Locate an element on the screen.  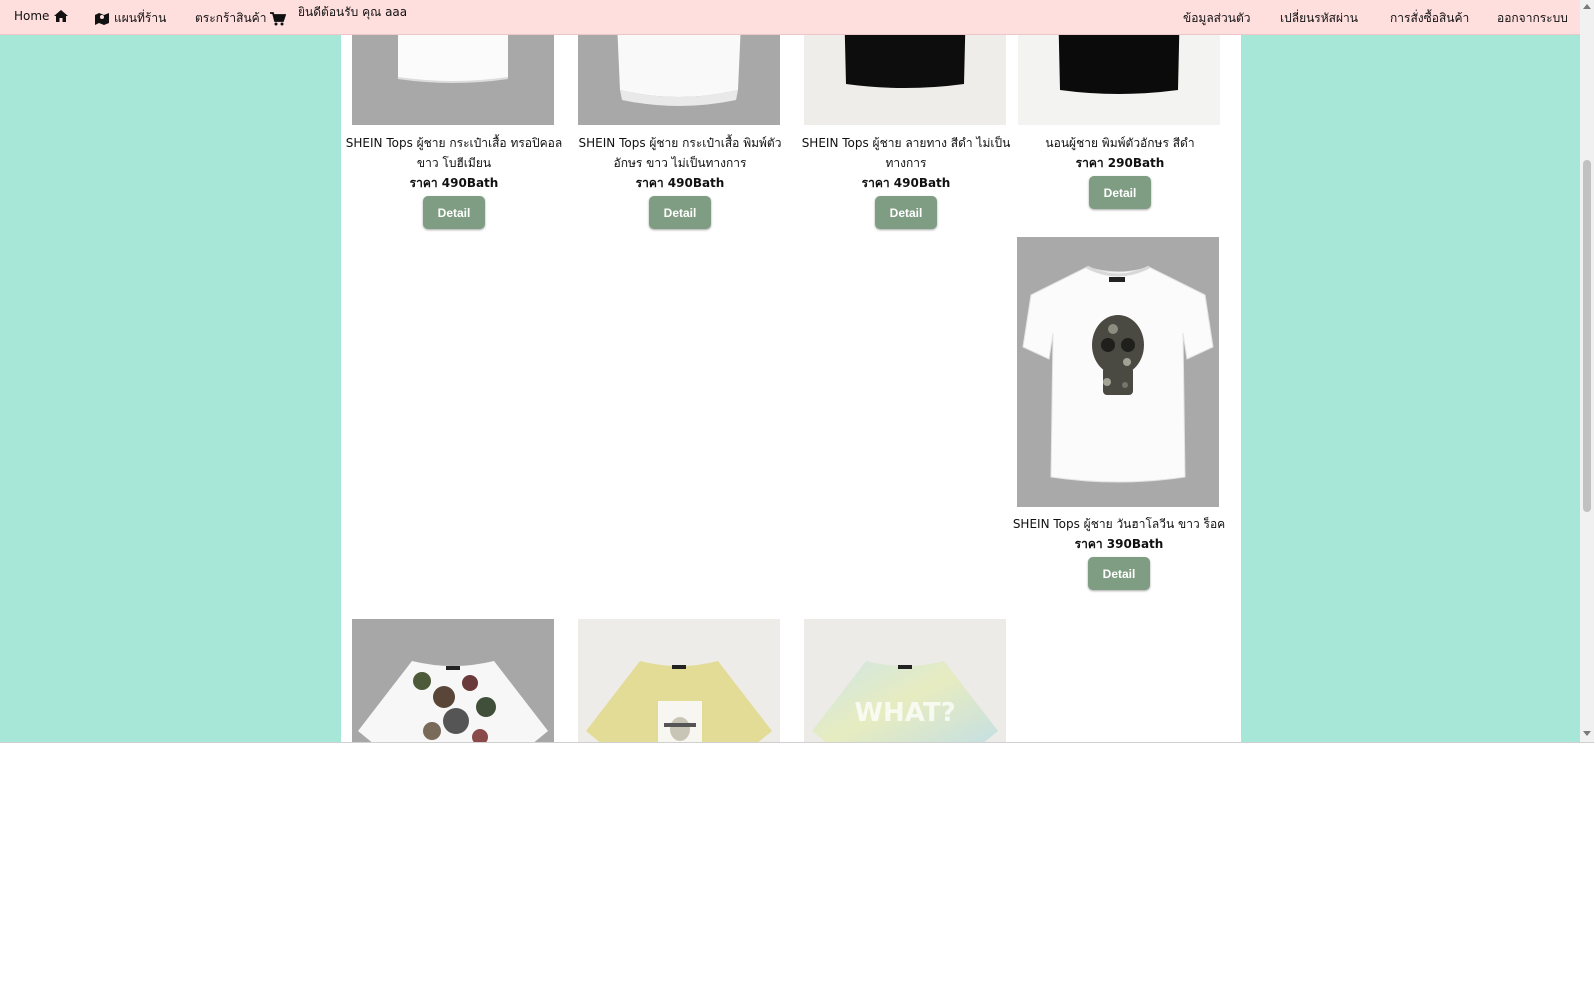
yellow-print-shirt-image is located at coordinates (679, 680).